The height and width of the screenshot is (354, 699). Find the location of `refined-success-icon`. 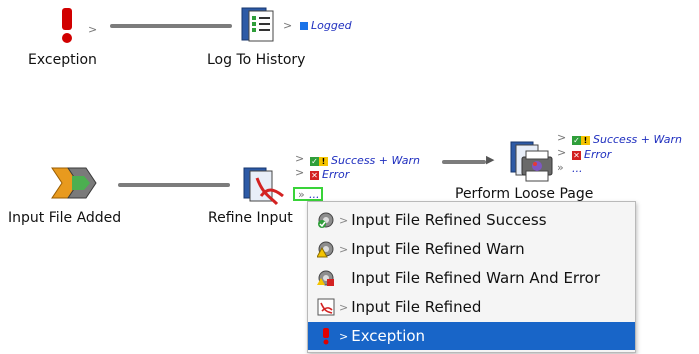

refined-success-icon is located at coordinates (326, 220).